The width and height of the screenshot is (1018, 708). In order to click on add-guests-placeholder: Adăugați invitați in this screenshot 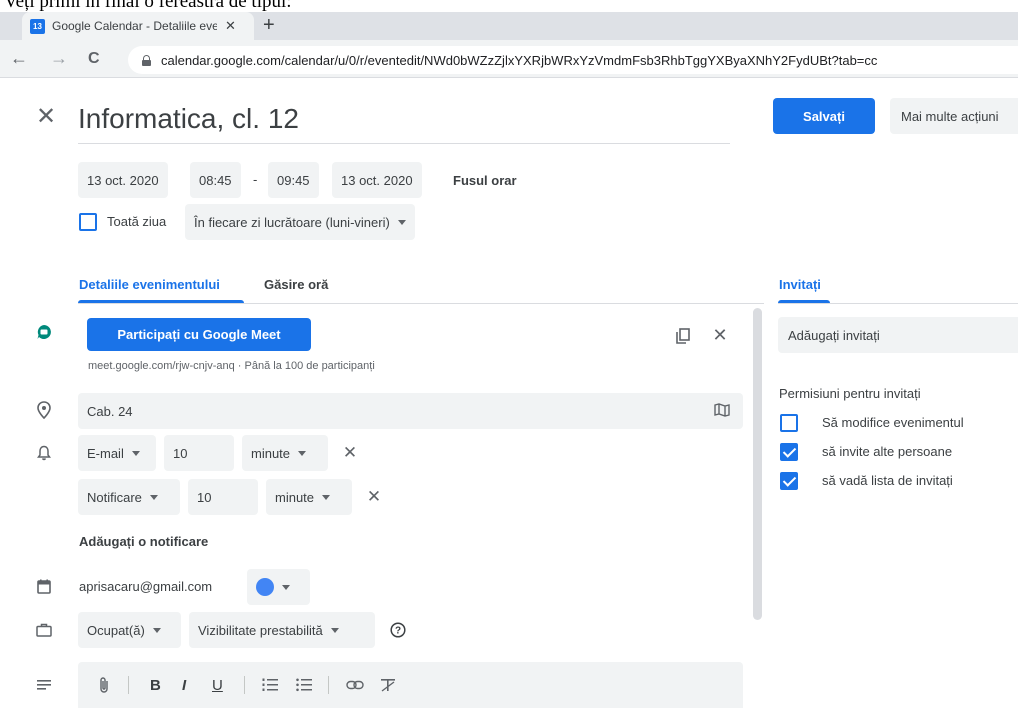, I will do `click(834, 335)`.